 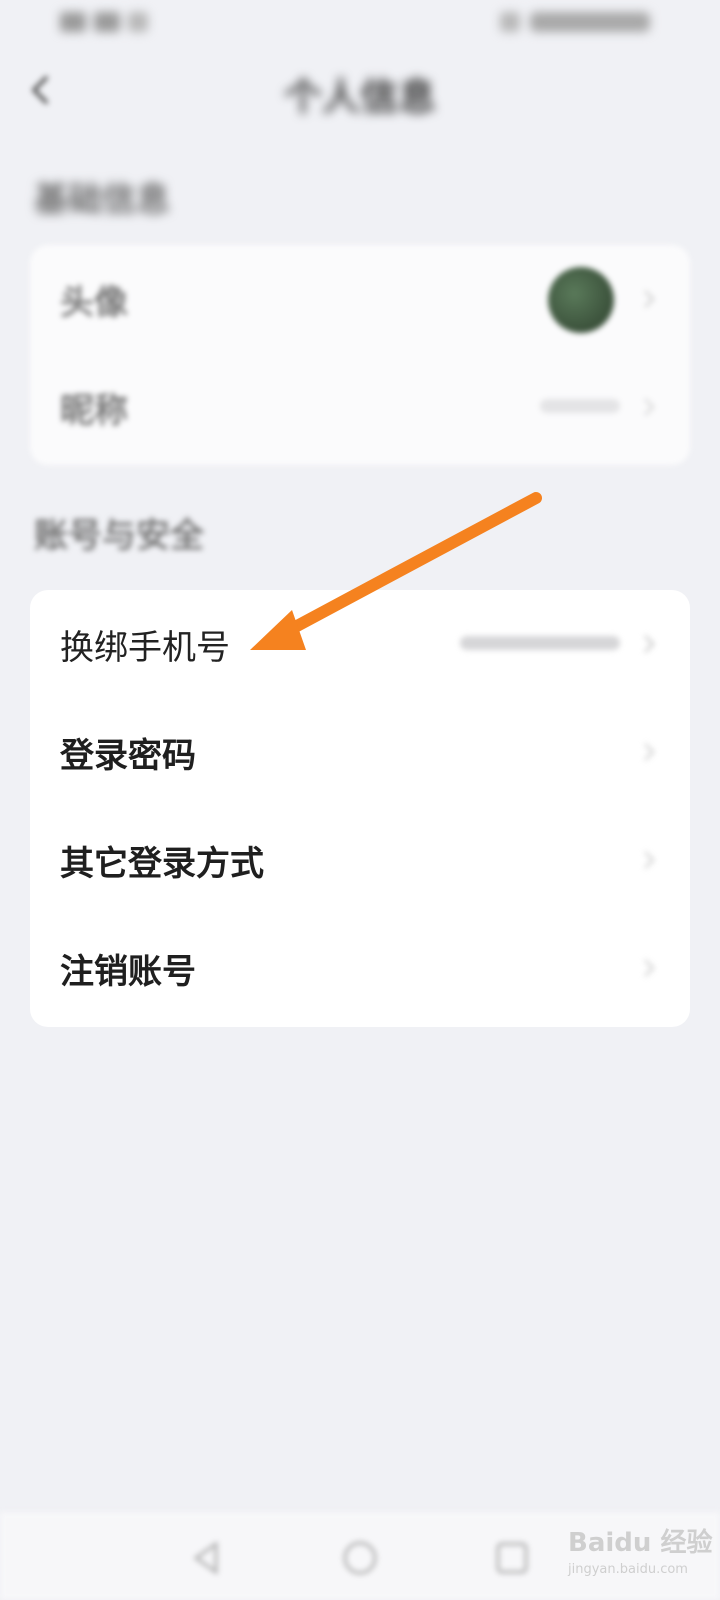 What do you see at coordinates (359, 96) in the screenshot?
I see `page-title: 个人信息` at bounding box center [359, 96].